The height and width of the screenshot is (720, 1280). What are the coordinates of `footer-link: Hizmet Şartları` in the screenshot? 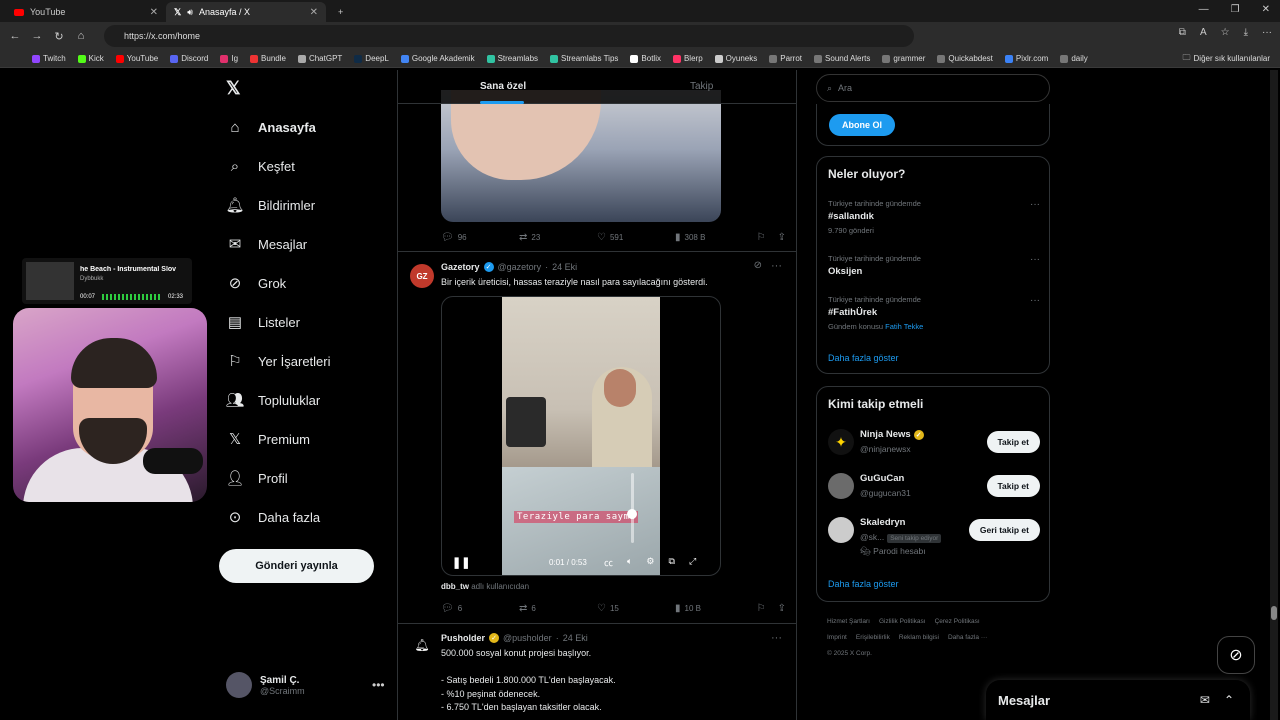 It's located at (848, 621).